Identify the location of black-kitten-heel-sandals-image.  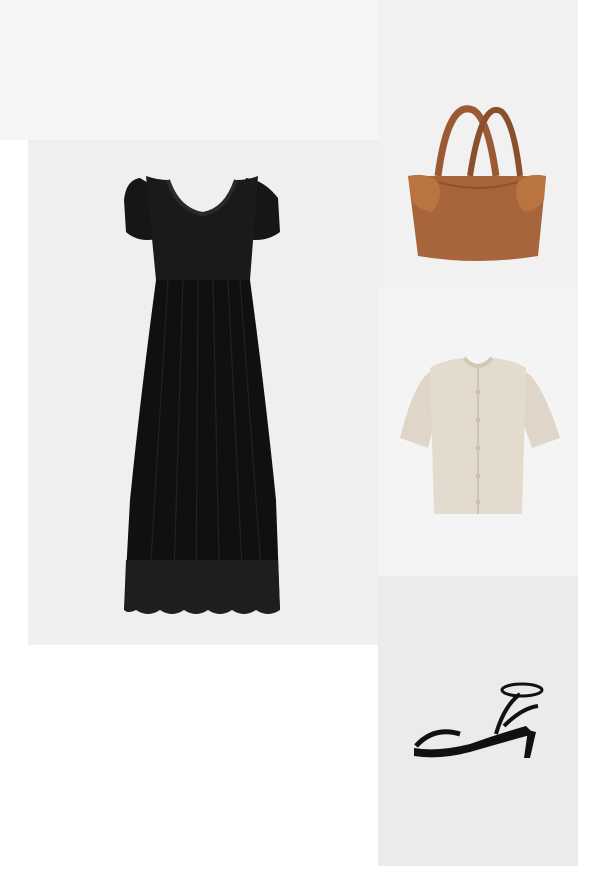
(479, 720).